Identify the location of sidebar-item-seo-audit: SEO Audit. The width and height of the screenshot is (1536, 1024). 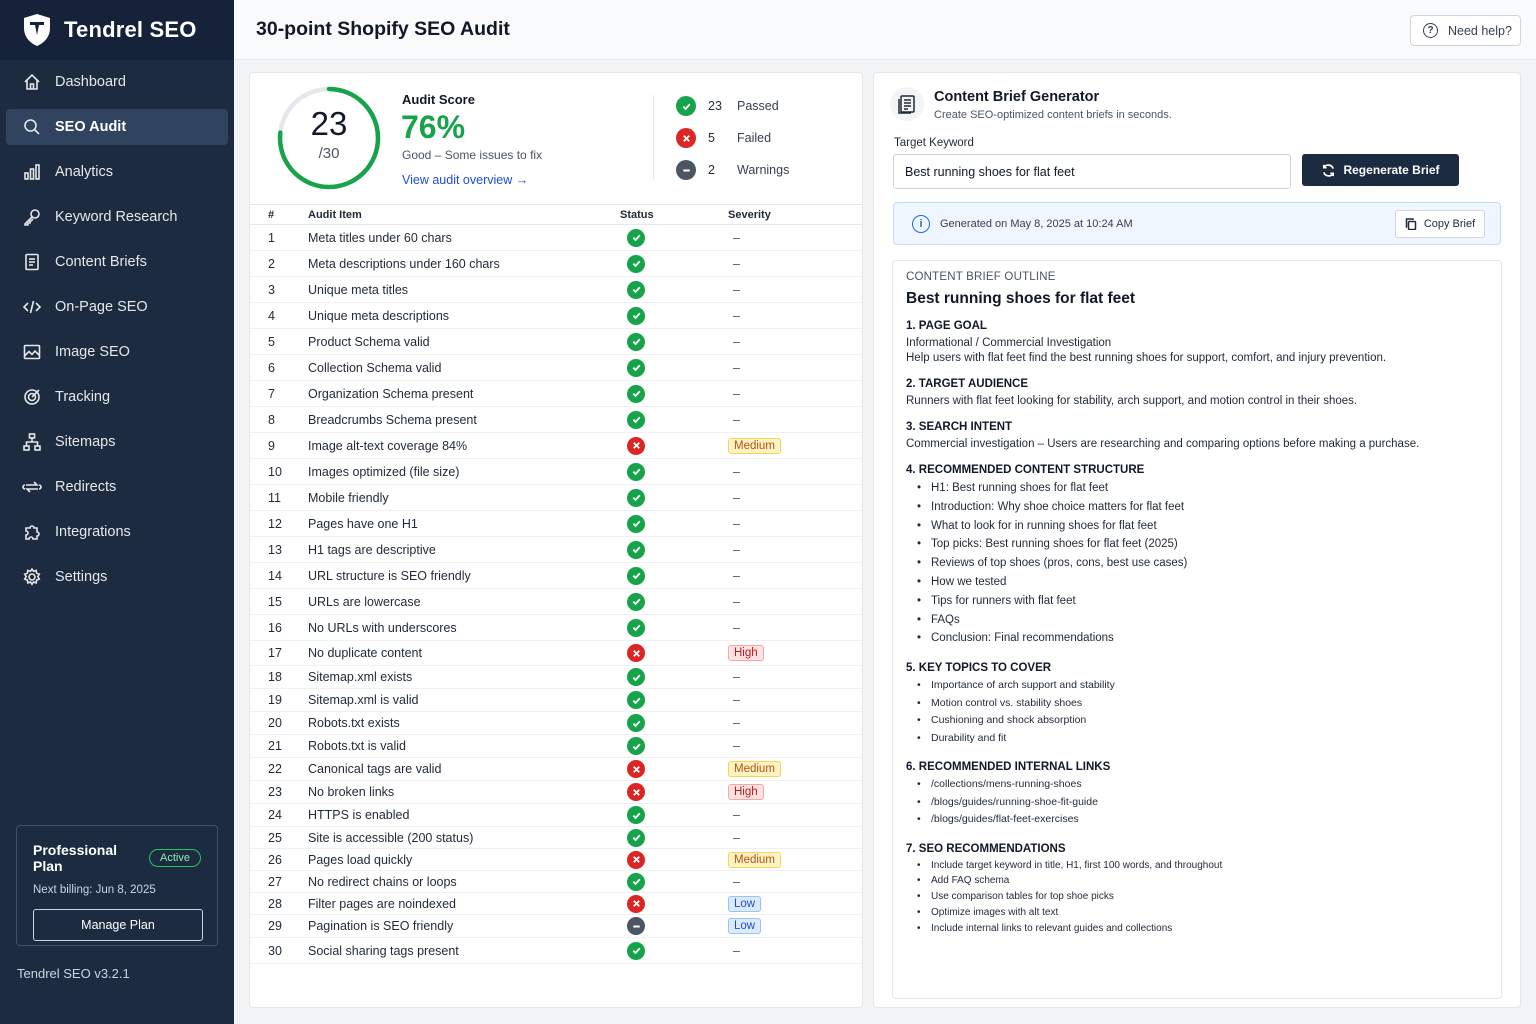
(117, 127).